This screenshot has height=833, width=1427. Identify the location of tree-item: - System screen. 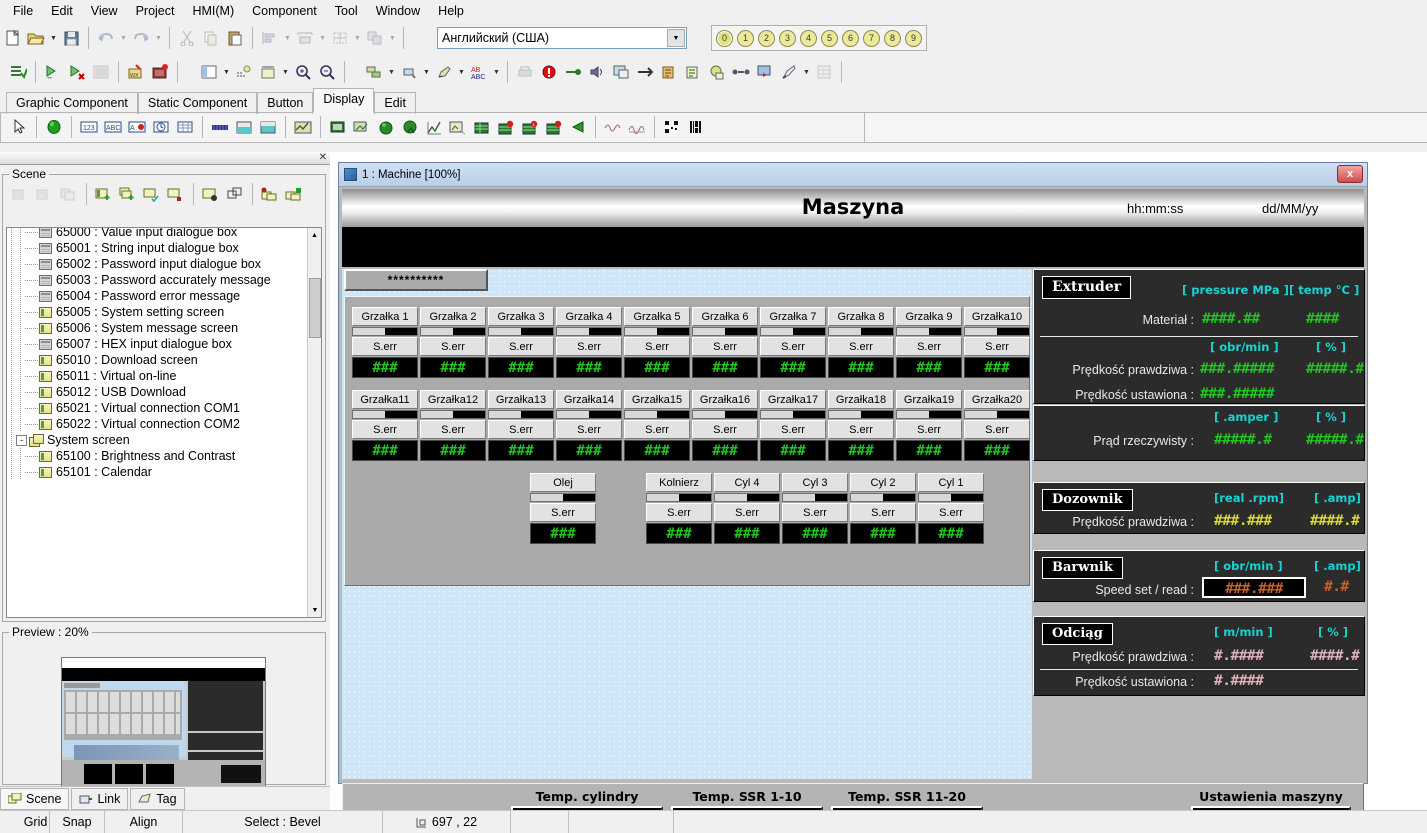
(157, 440).